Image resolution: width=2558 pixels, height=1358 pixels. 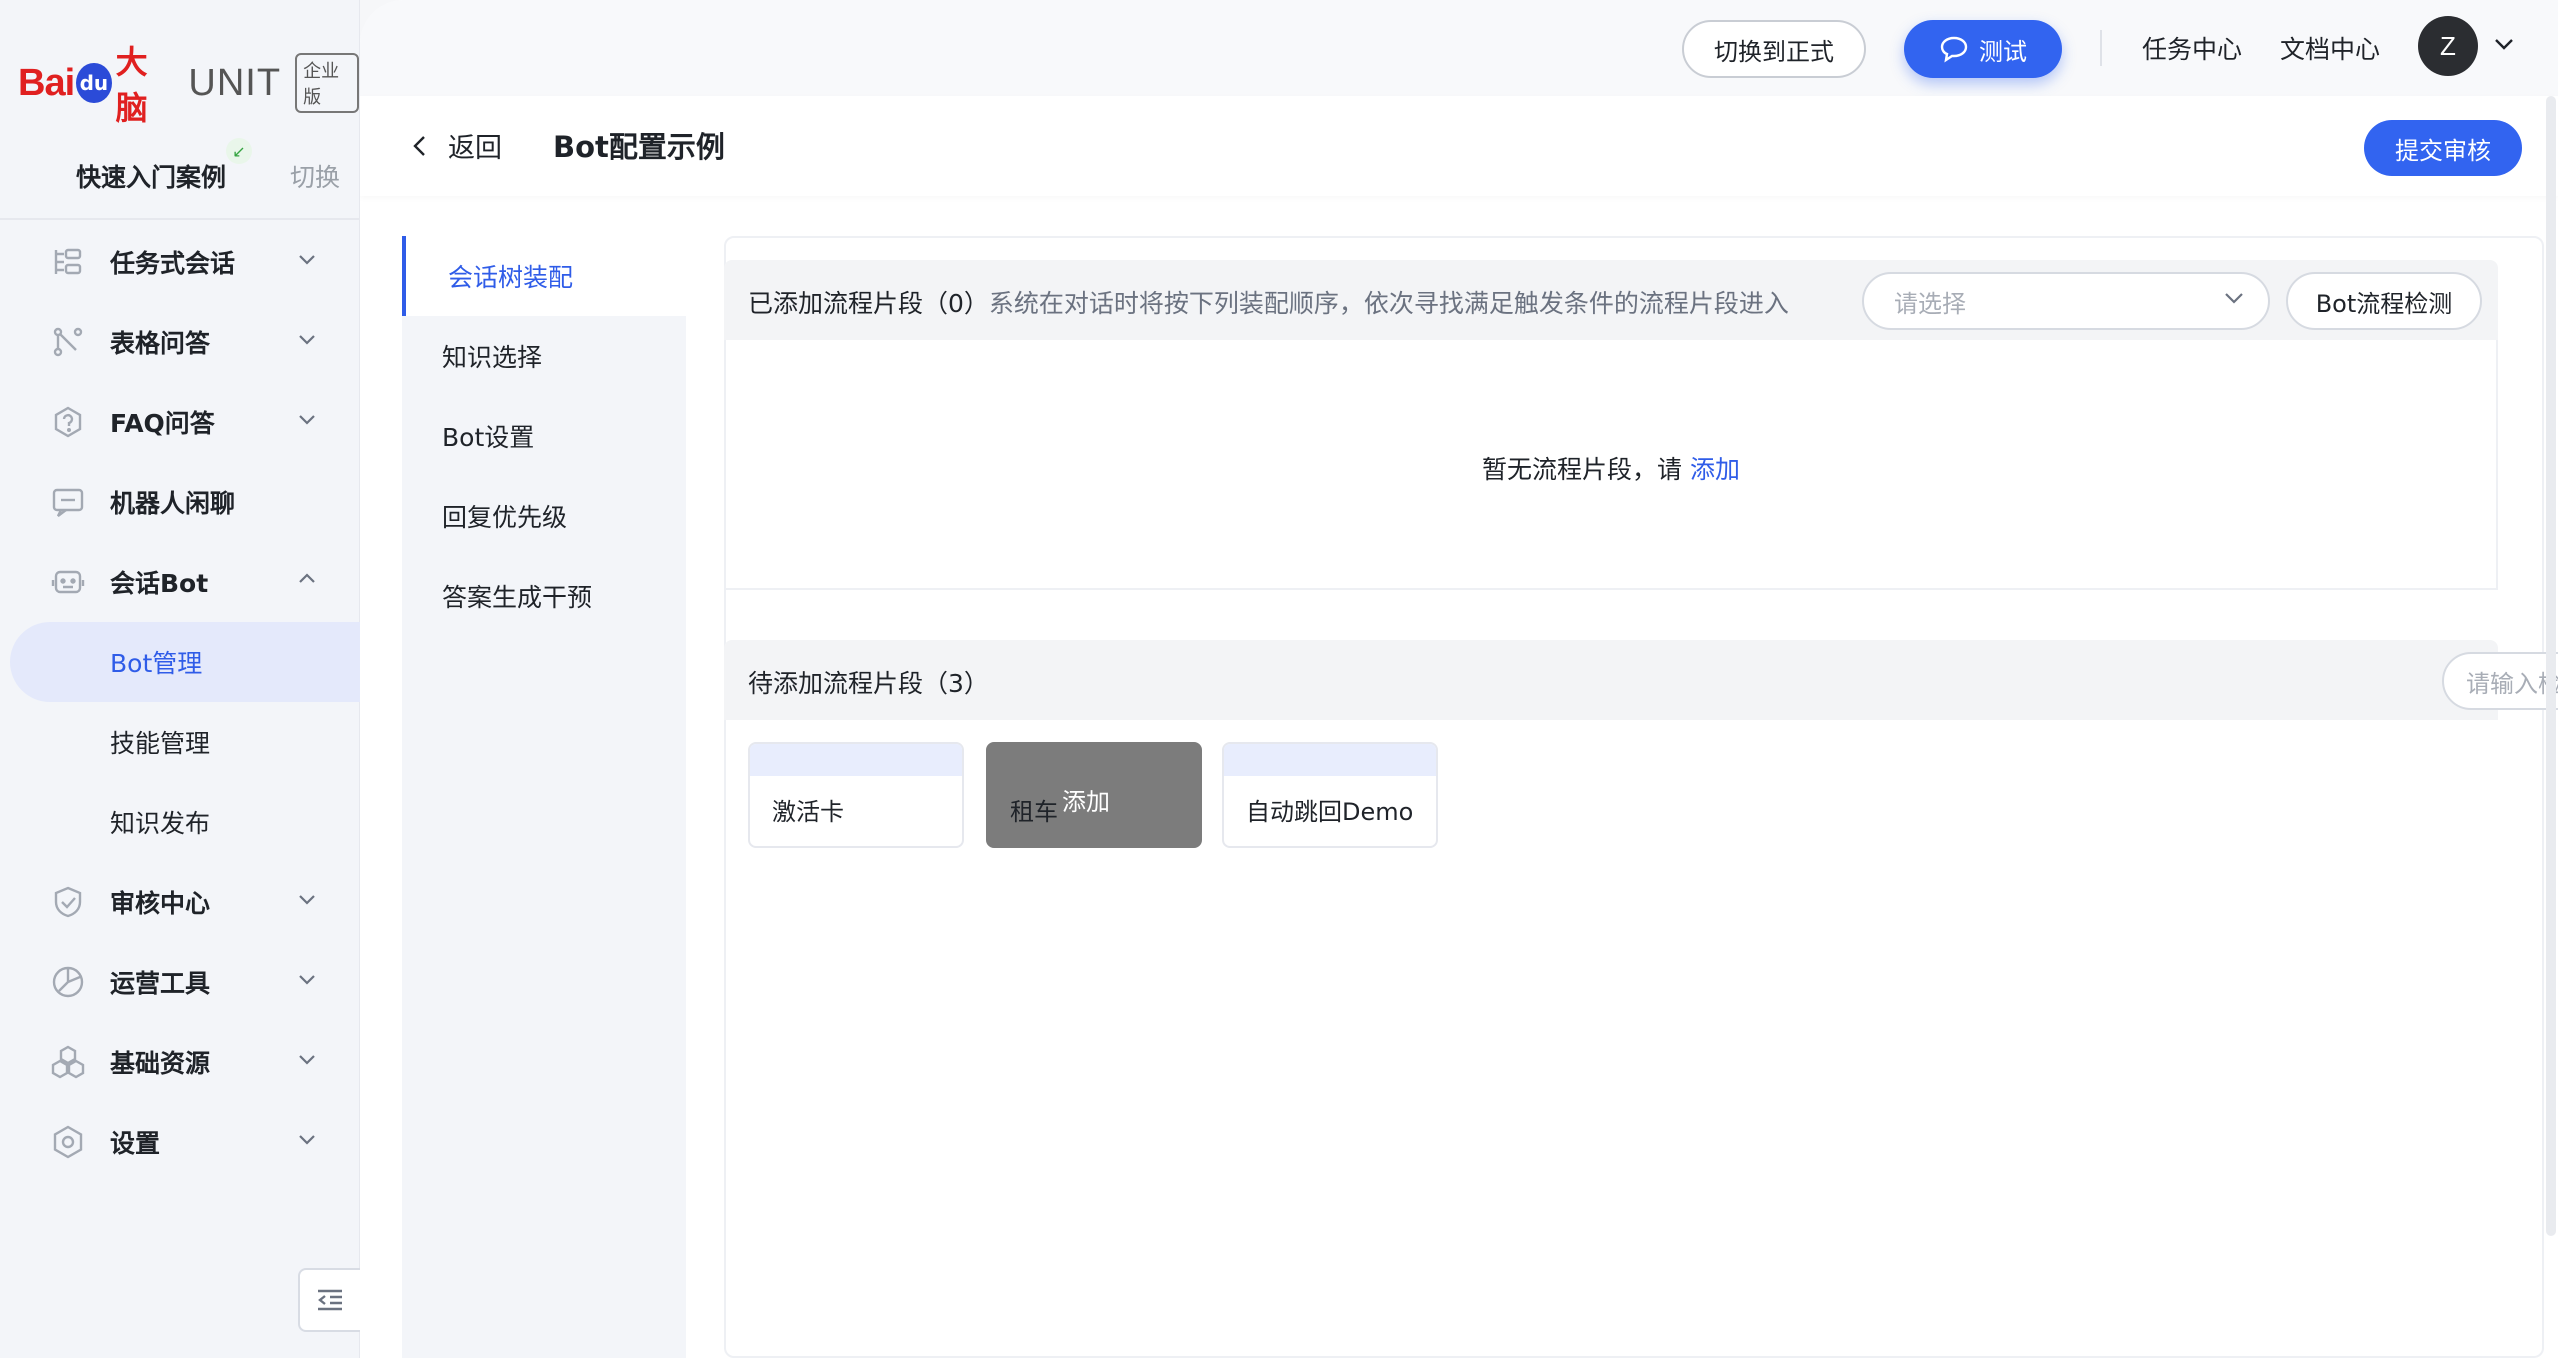 I want to click on pending-fragments-title: 待添加流程片段（3）, so click(x=868, y=683).